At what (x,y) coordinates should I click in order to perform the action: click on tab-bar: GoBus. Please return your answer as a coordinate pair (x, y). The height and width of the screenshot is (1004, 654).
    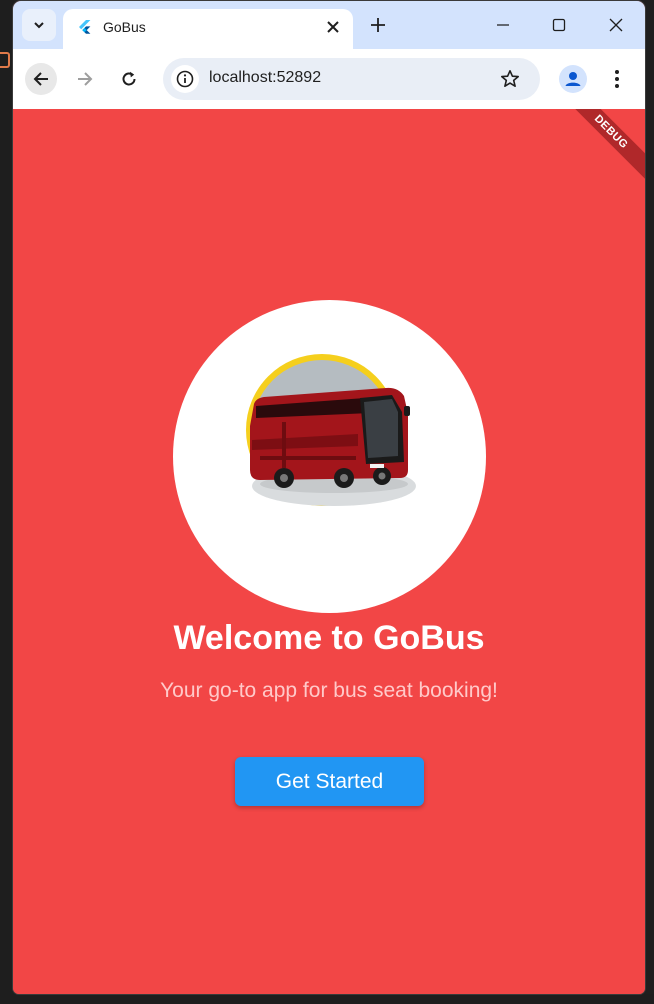
    Looking at the image, I should click on (329, 25).